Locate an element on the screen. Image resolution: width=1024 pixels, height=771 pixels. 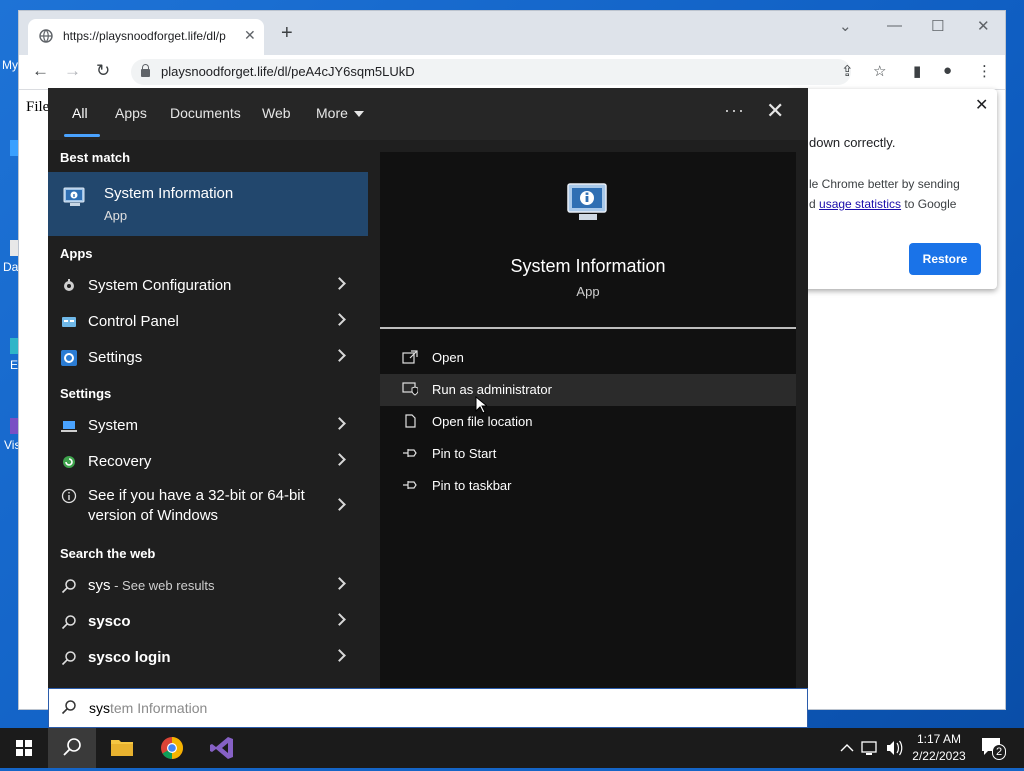
web-result-sysco: sysco is located at coordinates (208, 622).